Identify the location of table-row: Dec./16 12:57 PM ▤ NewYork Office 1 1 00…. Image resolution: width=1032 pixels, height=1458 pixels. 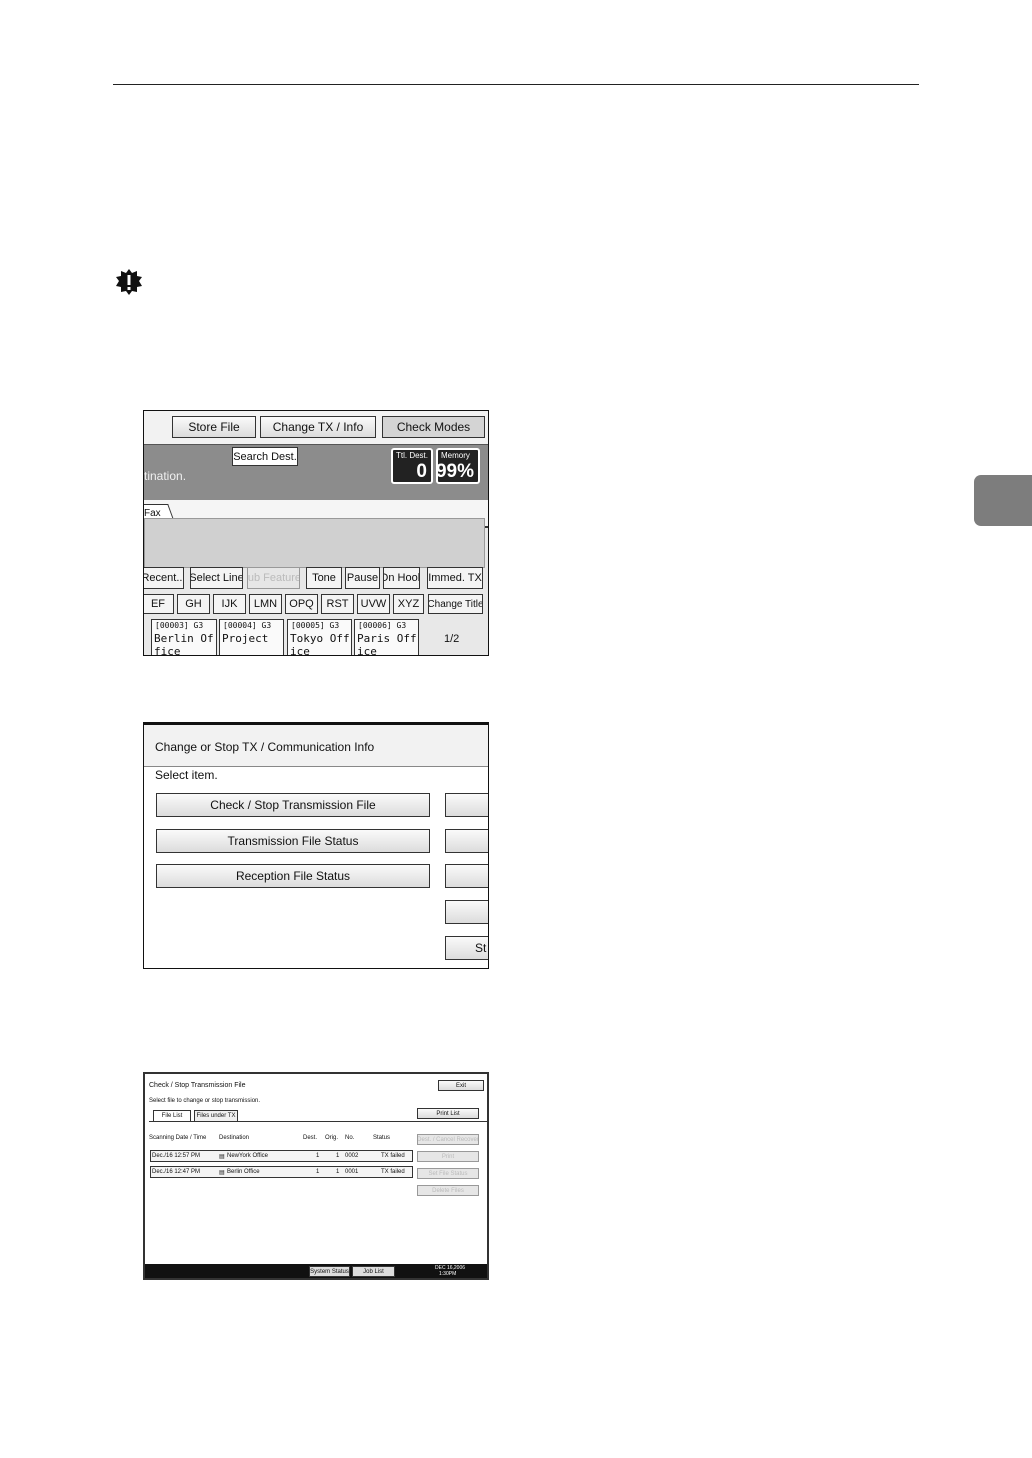
(281, 1156).